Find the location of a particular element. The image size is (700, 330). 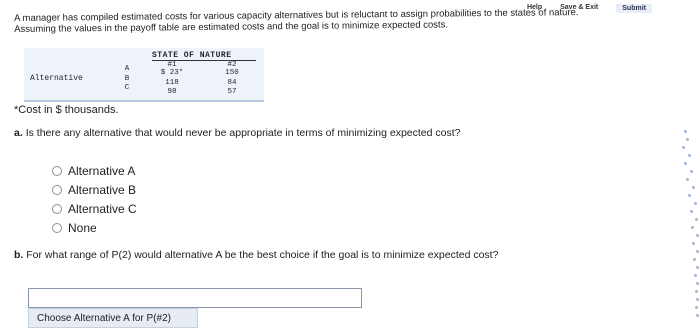

option-alternative-c: Alternative C is located at coordinates (94, 208).